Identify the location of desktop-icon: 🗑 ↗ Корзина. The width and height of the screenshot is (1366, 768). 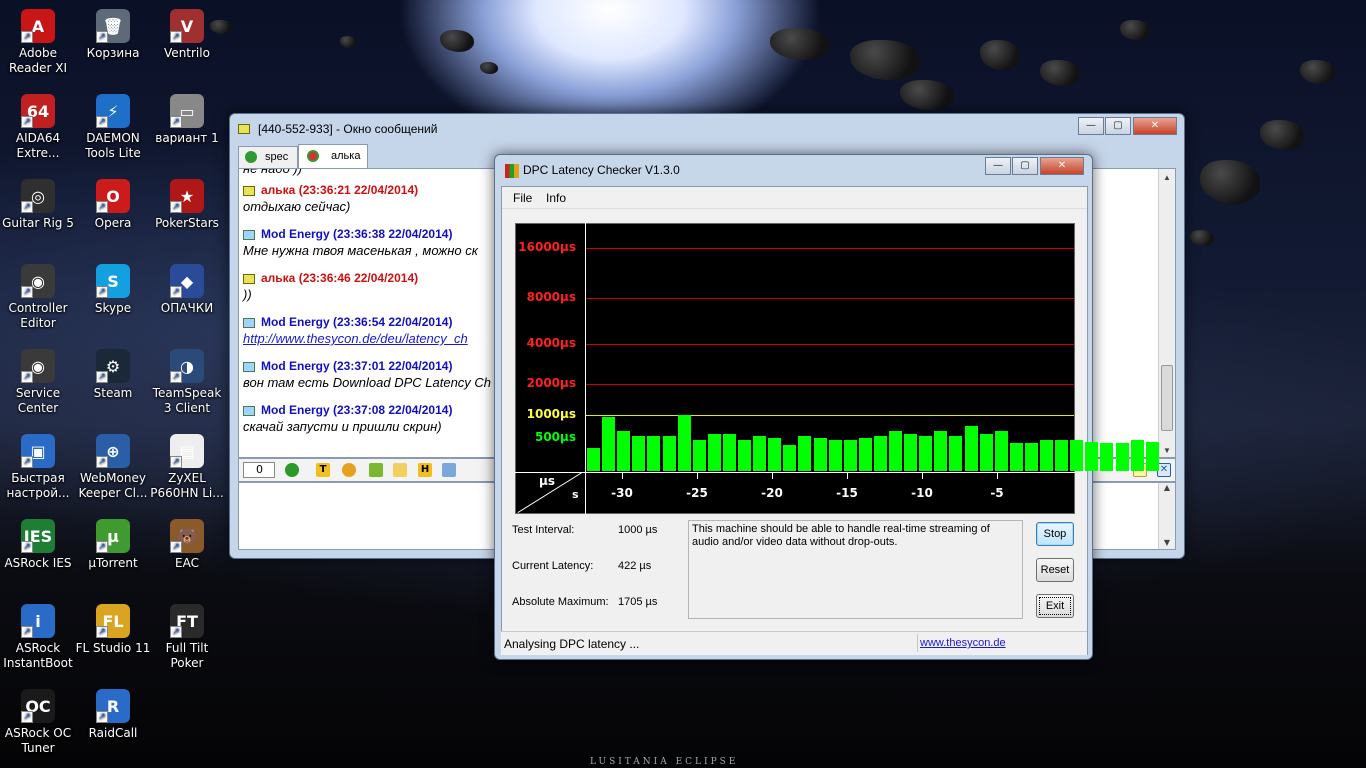
(113, 45).